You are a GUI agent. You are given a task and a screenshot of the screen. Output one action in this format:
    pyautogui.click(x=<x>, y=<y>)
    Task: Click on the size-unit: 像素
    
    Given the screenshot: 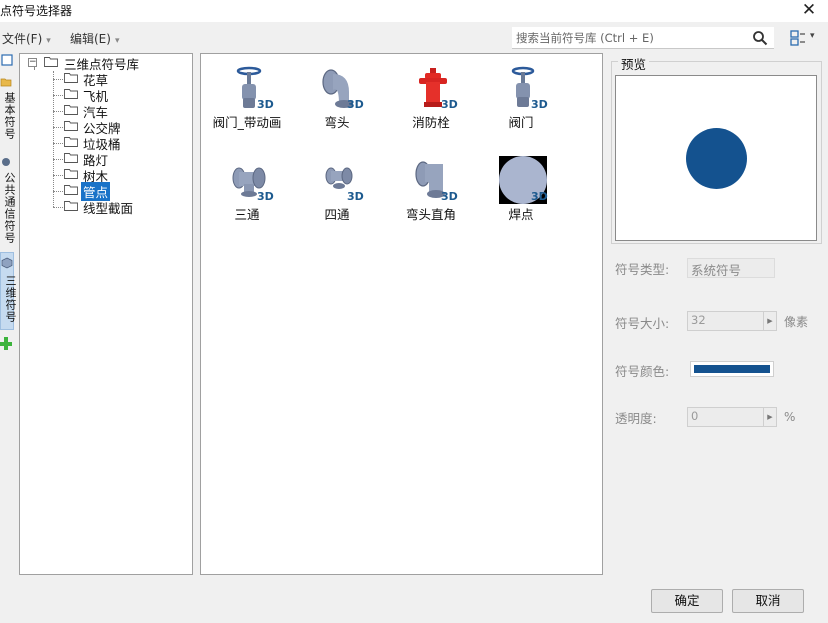 What is the action you would take?
    pyautogui.click(x=796, y=322)
    